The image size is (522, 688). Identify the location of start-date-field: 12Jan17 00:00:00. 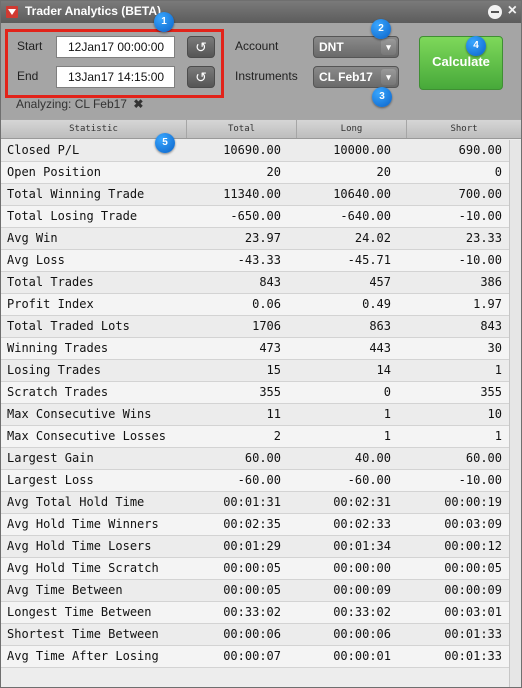
(115, 47).